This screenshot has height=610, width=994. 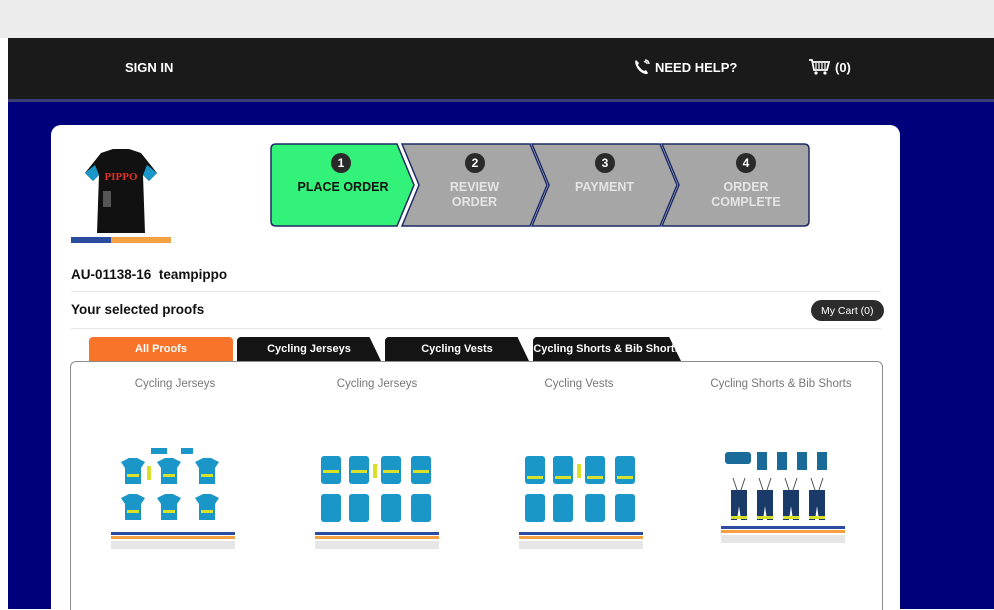 What do you see at coordinates (341, 163) in the screenshot?
I see `step-number: 1` at bounding box center [341, 163].